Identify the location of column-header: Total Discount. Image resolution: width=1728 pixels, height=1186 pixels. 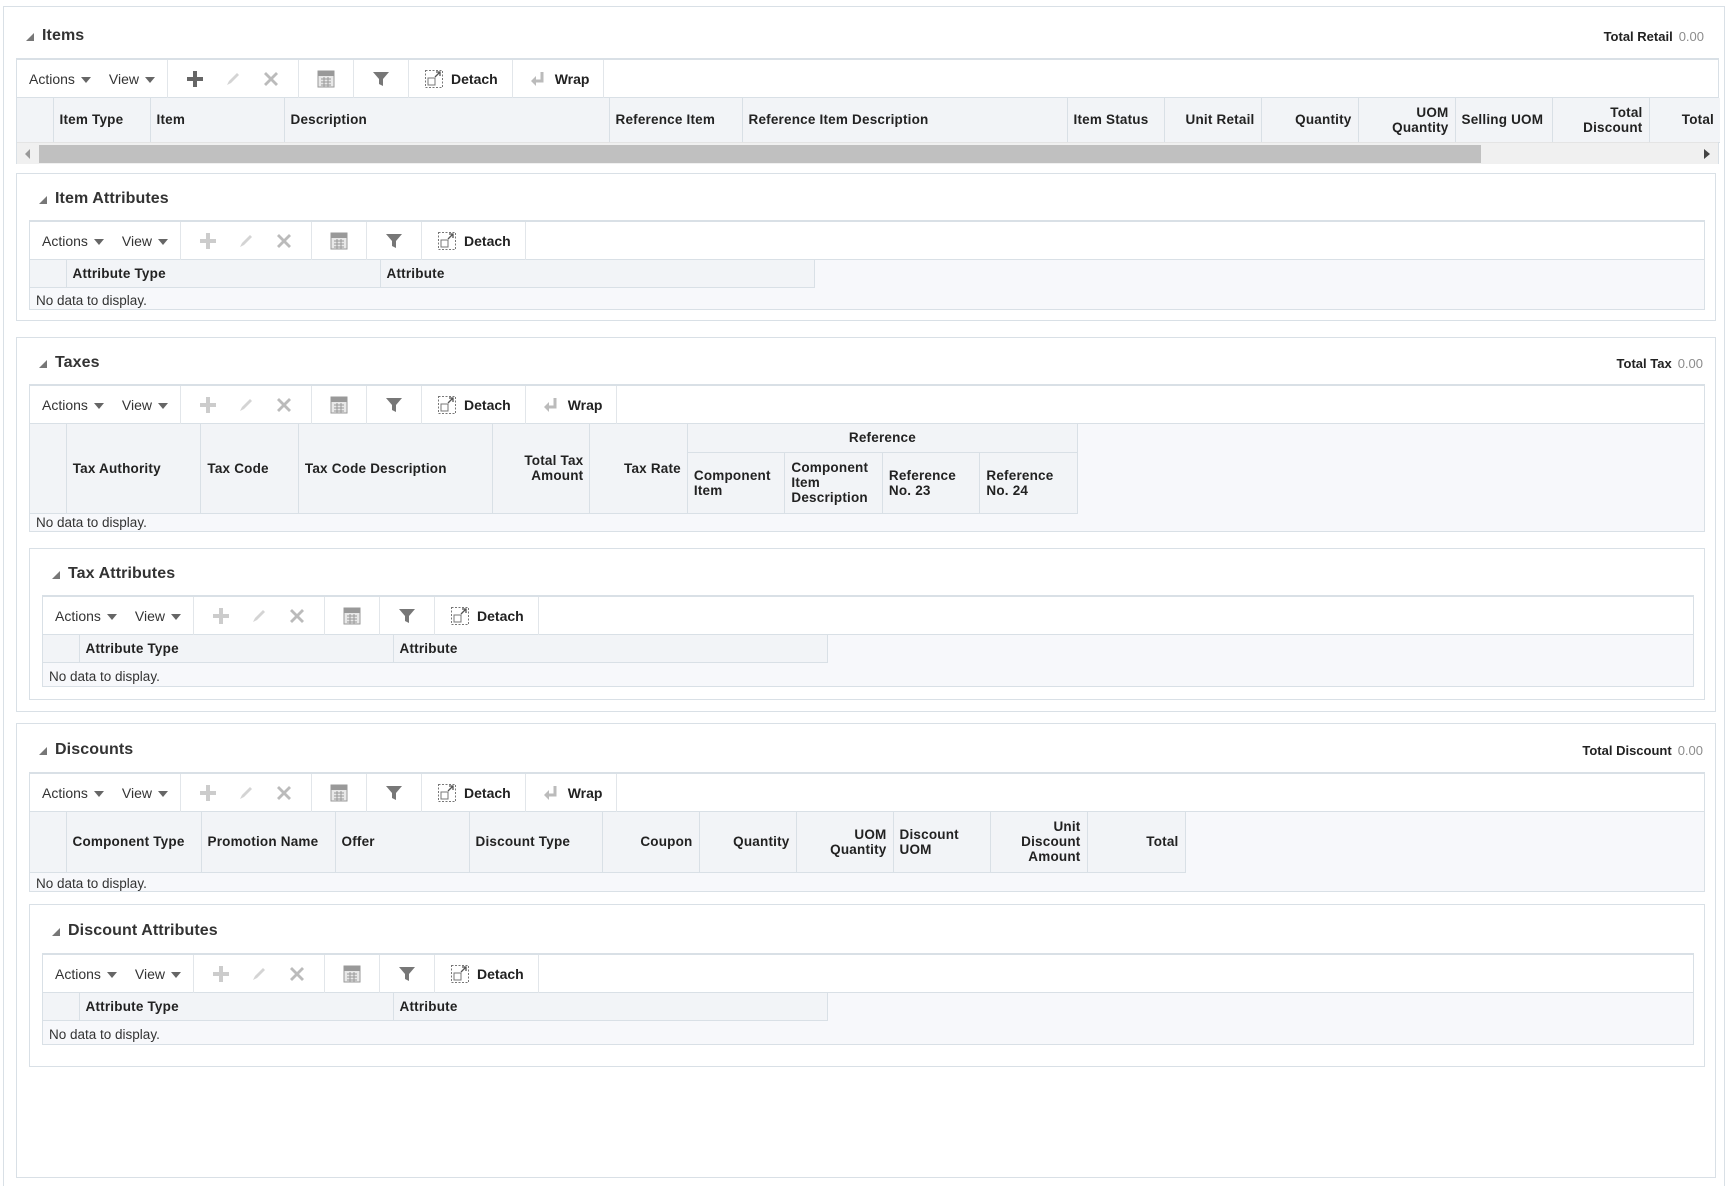
(1601, 120).